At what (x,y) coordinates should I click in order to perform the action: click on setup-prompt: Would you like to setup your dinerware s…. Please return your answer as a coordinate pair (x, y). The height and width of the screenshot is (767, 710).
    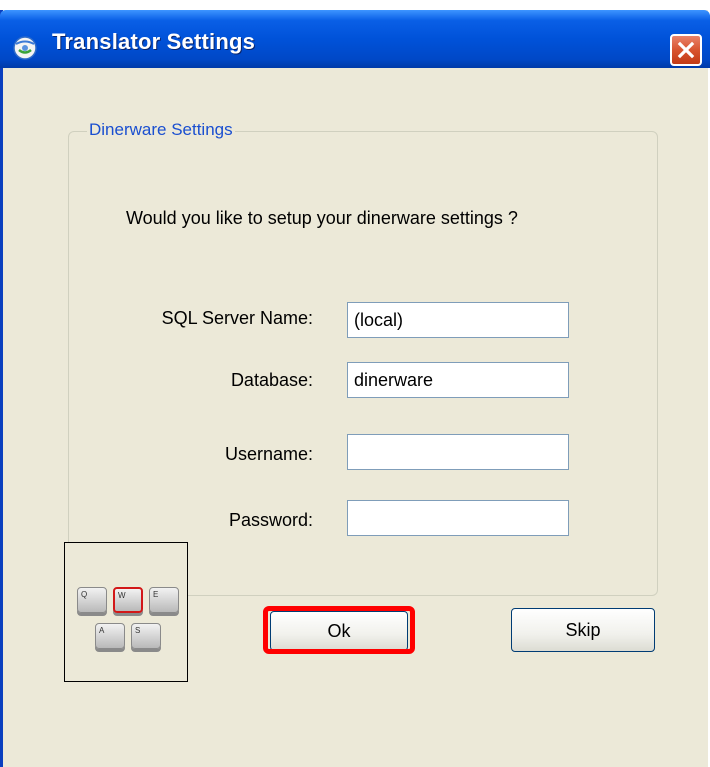
    Looking at the image, I should click on (322, 218).